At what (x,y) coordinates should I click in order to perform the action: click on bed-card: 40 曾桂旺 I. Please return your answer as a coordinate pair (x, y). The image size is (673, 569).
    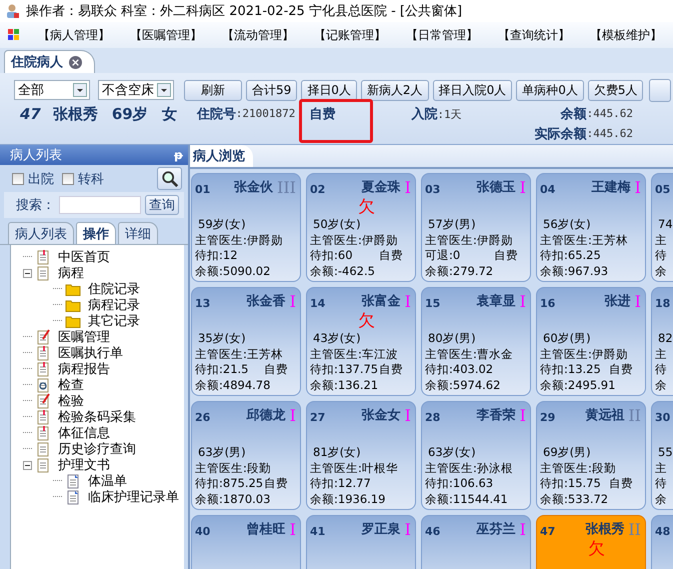
    Looking at the image, I should click on (246, 542).